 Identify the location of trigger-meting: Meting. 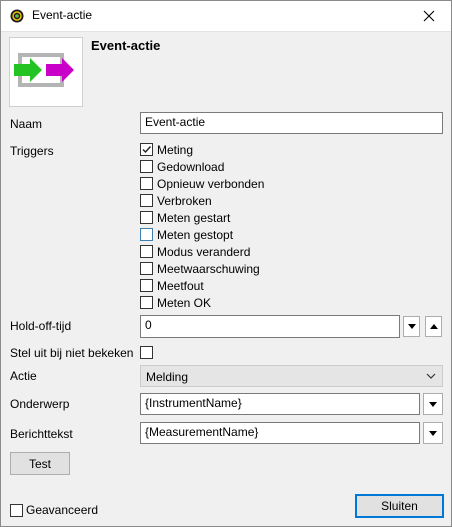
(202, 149).